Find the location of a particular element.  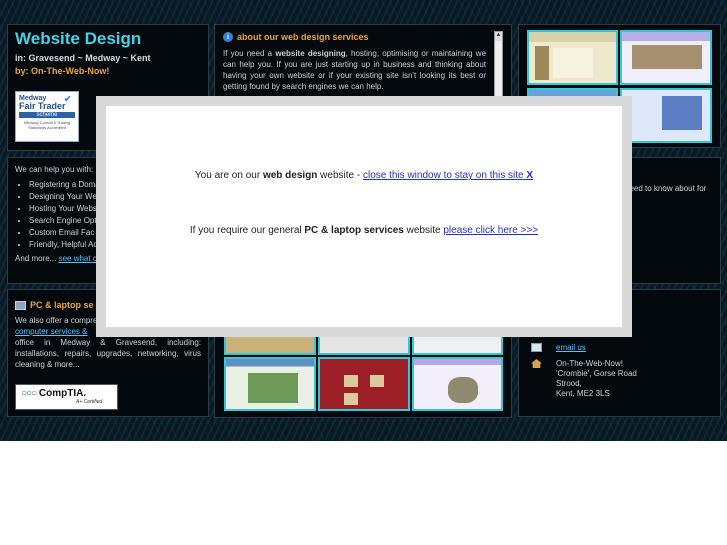

comptia-text: CompTIA. is located at coordinates (62, 393).